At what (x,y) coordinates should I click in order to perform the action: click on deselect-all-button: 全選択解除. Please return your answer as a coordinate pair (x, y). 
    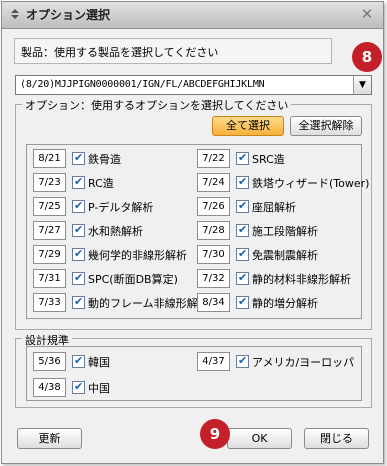
    Looking at the image, I should click on (326, 126).